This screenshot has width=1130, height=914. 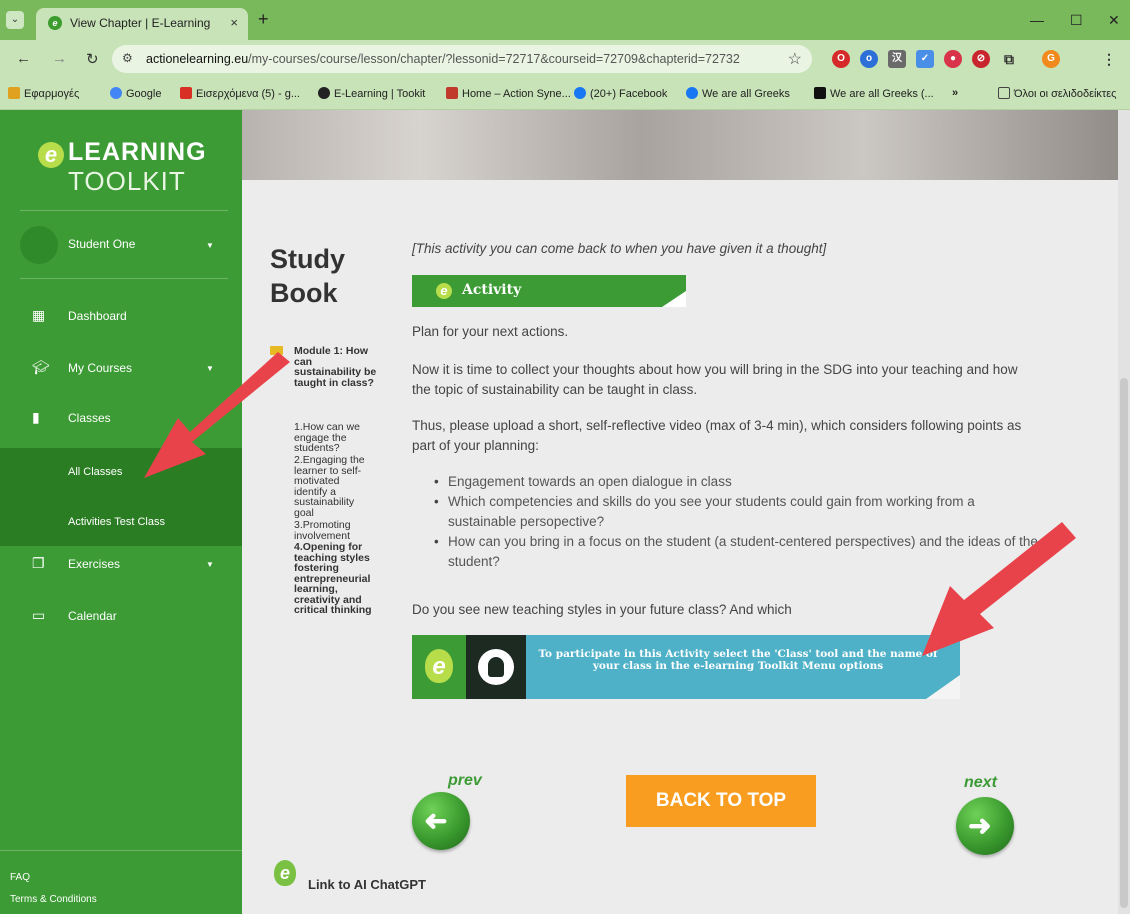 I want to click on scrollbar-thumb, so click(x=1124, y=643).